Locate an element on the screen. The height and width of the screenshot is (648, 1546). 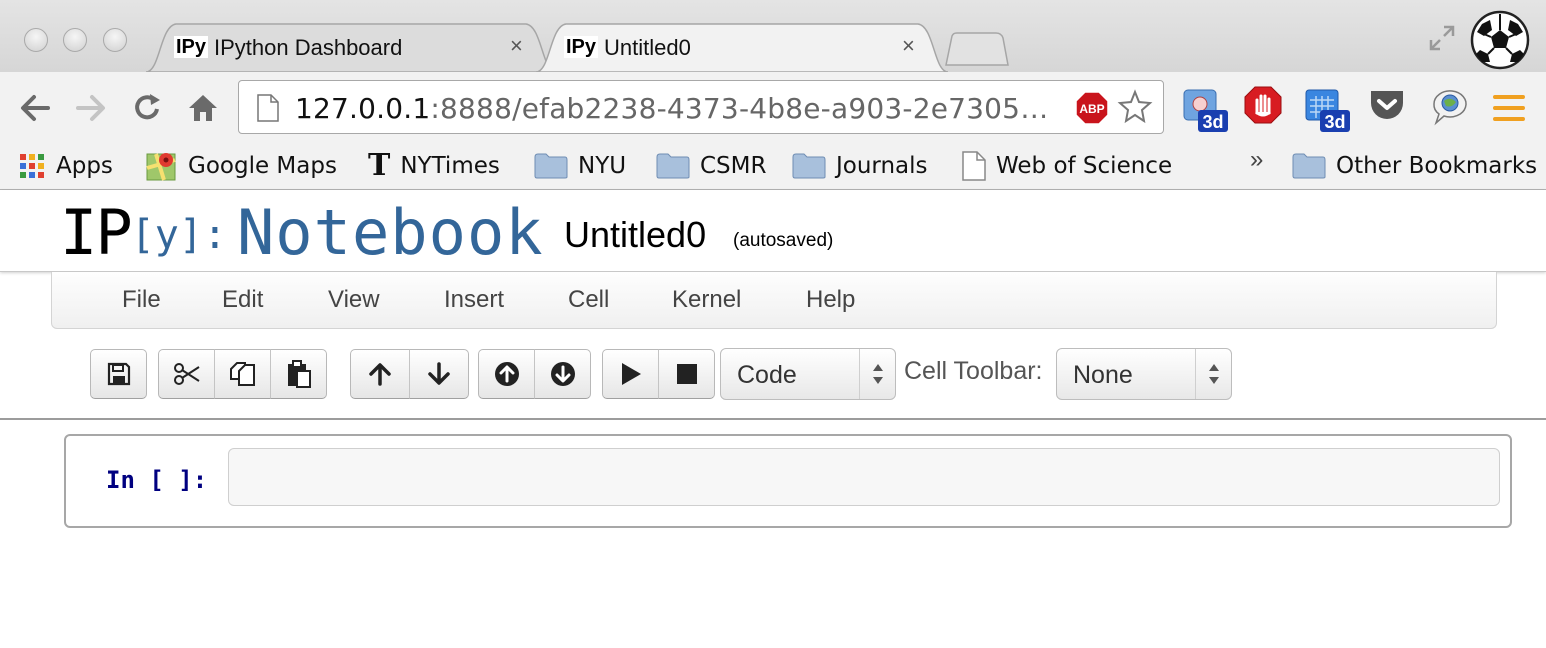
floppy-disk-icon is located at coordinates (118, 374).